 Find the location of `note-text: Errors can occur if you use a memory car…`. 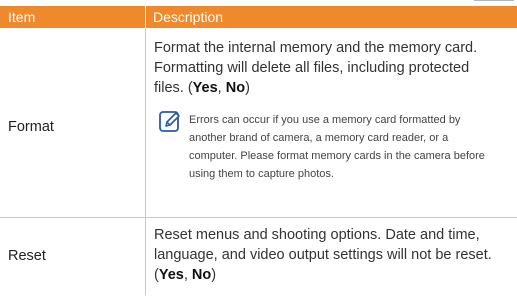

note-text: Errors can occur if you use a memory car… is located at coordinates (337, 147).